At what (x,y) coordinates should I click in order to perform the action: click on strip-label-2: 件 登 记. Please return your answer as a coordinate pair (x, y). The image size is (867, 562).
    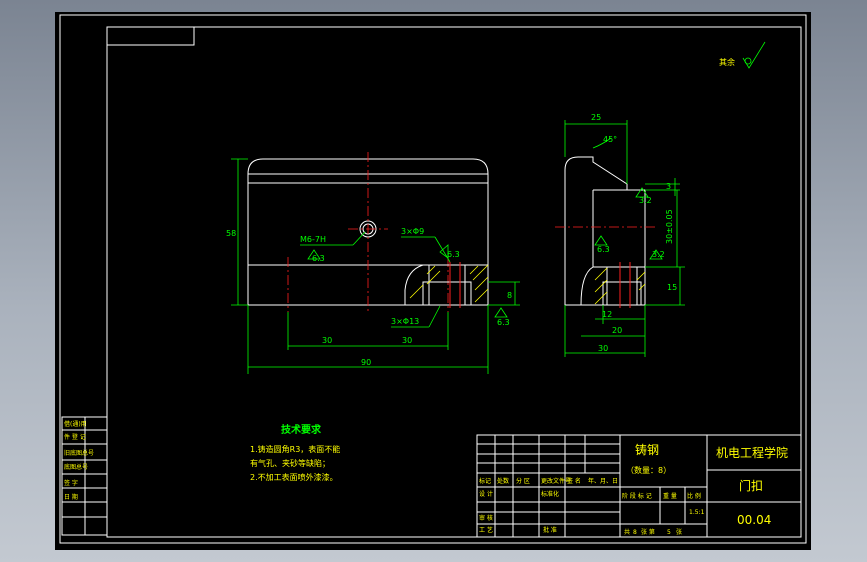
    Looking at the image, I should click on (75, 437).